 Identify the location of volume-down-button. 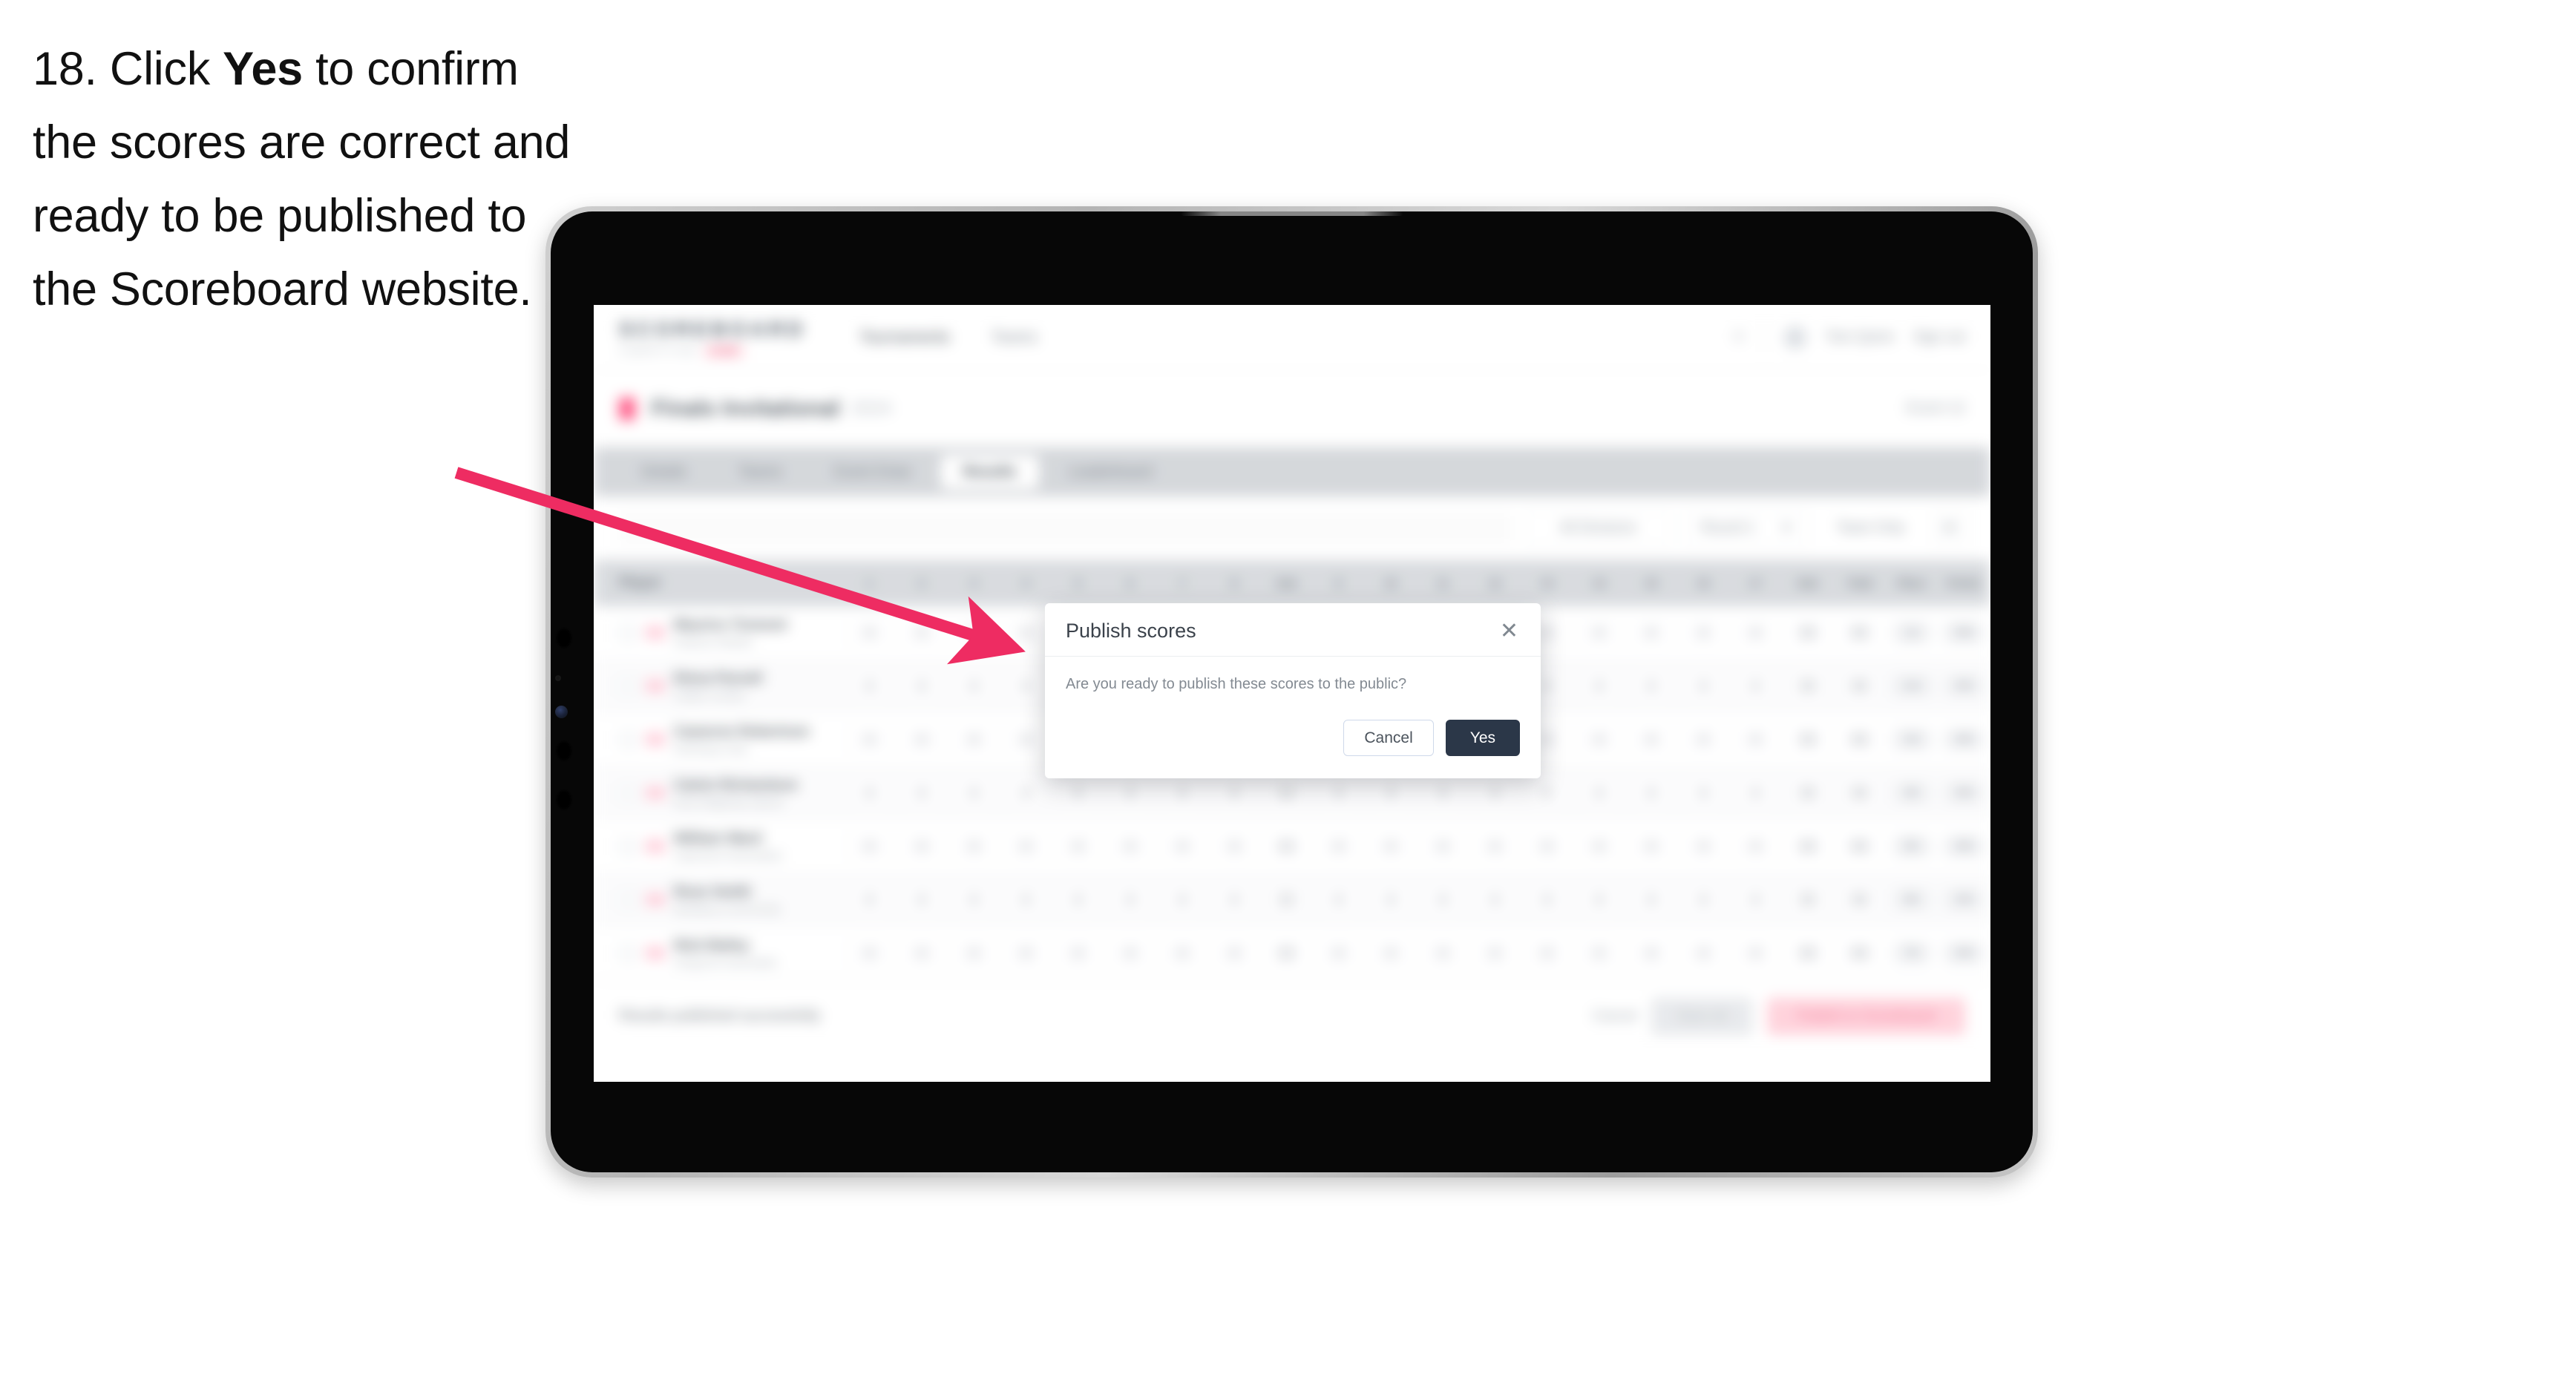
(564, 751).